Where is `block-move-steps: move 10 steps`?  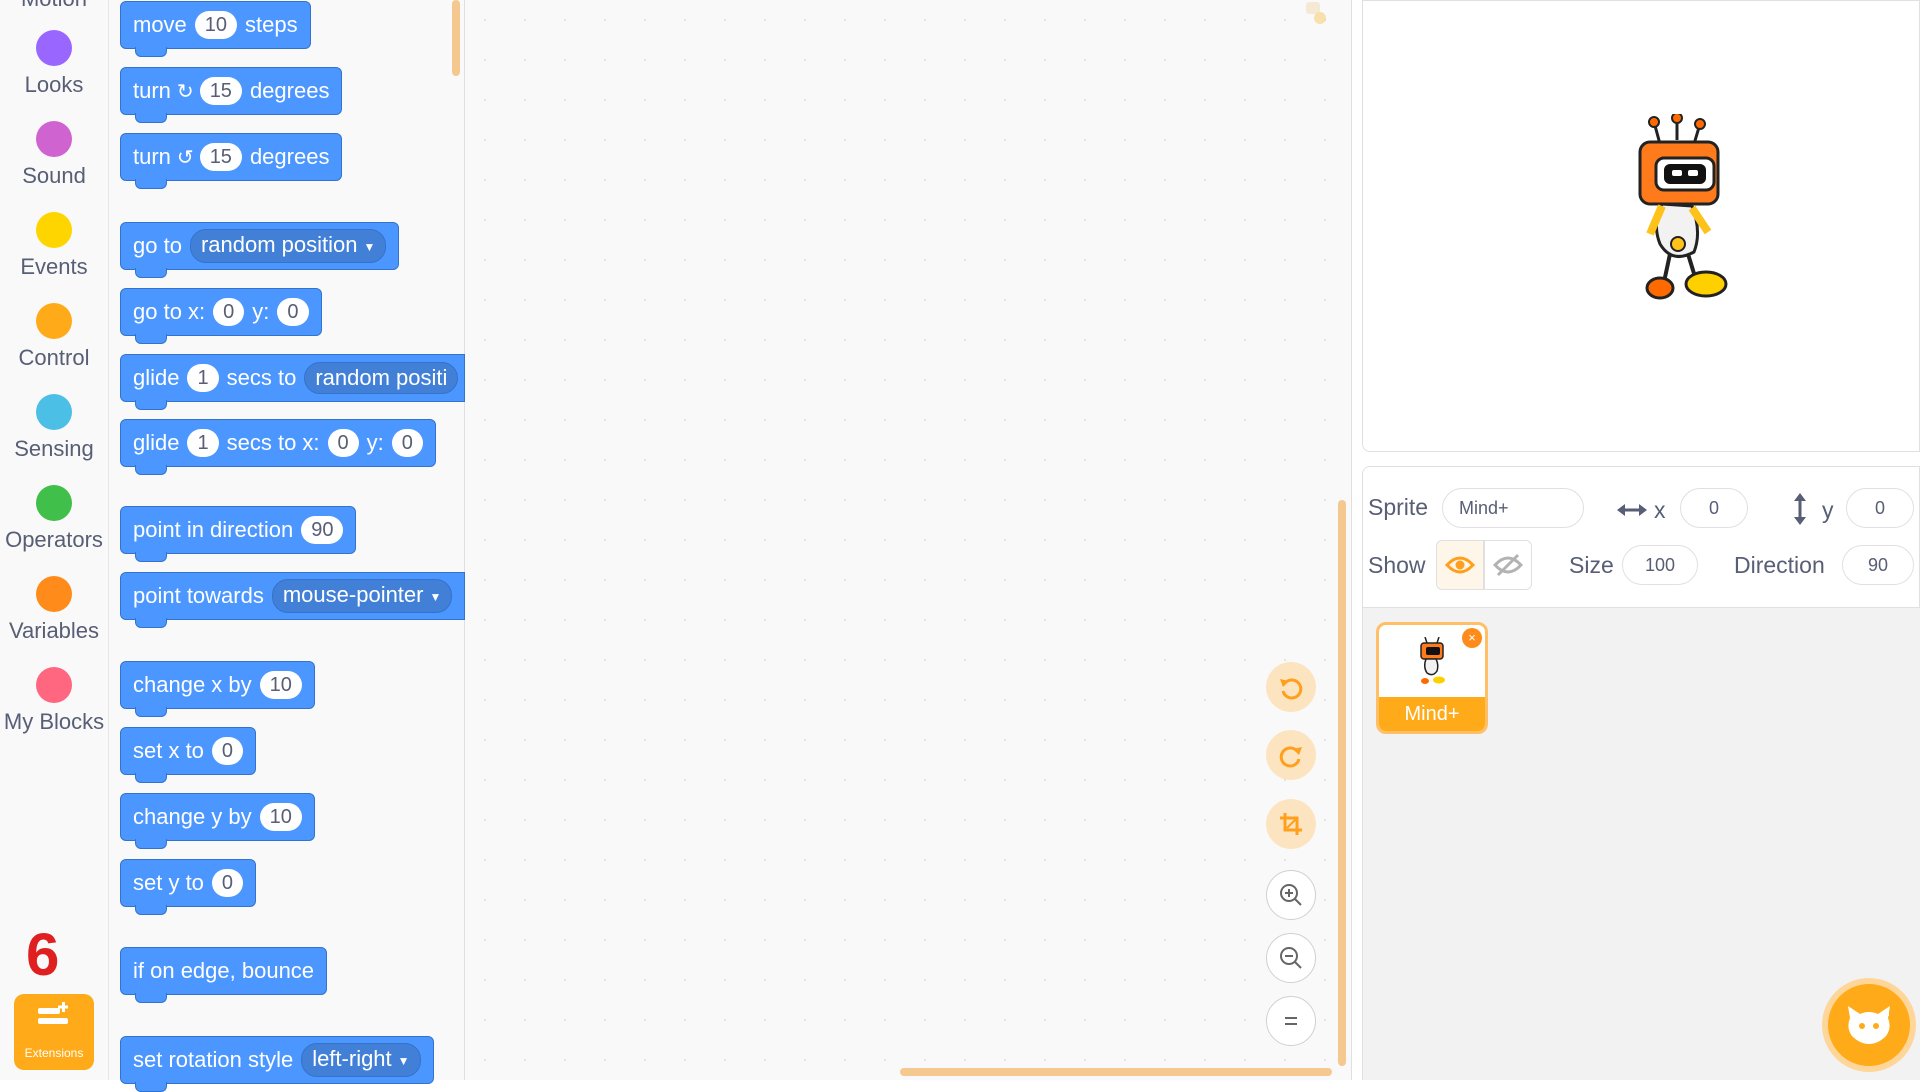 block-move-steps: move 10 steps is located at coordinates (215, 29).